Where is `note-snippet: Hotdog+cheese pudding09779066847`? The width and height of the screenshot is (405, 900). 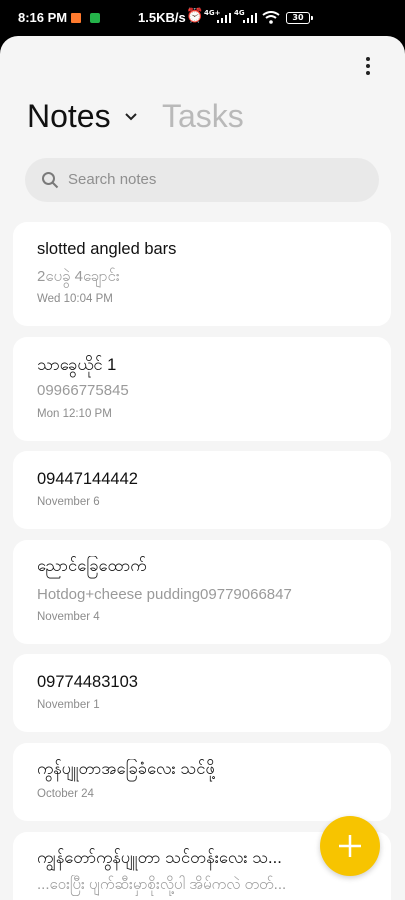
note-snippet: Hotdog+cheese pudding09779066847 is located at coordinates (164, 594).